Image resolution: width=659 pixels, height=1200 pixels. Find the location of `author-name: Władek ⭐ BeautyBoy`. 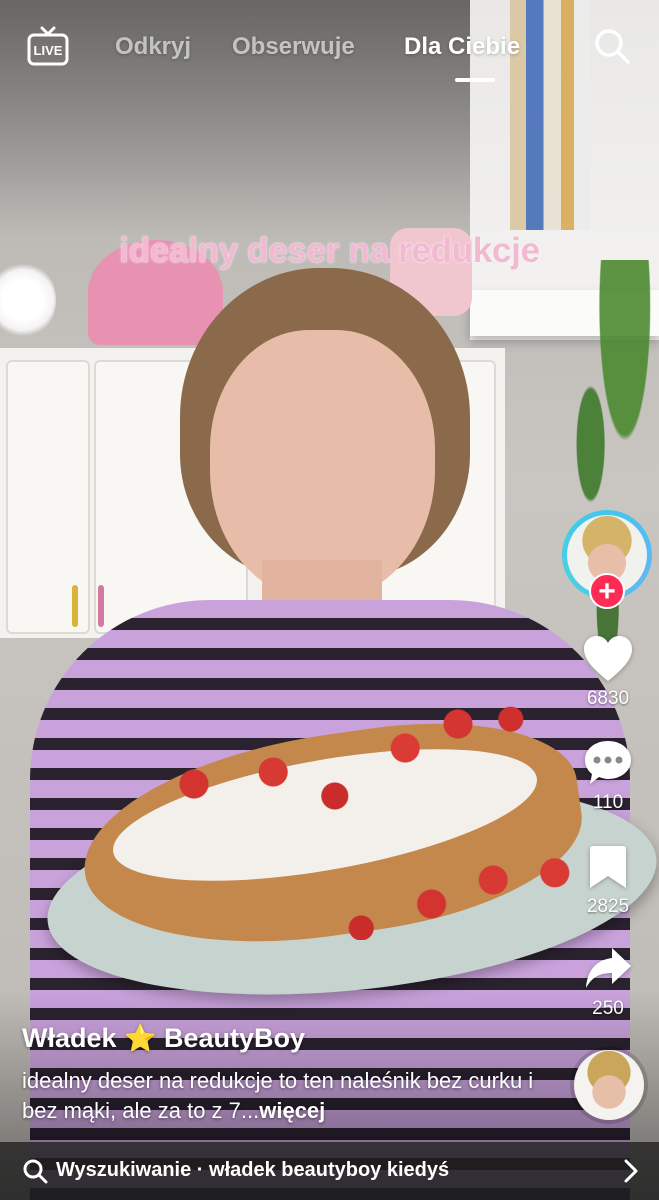

author-name: Władek ⭐ BeautyBoy is located at coordinates (163, 1038).